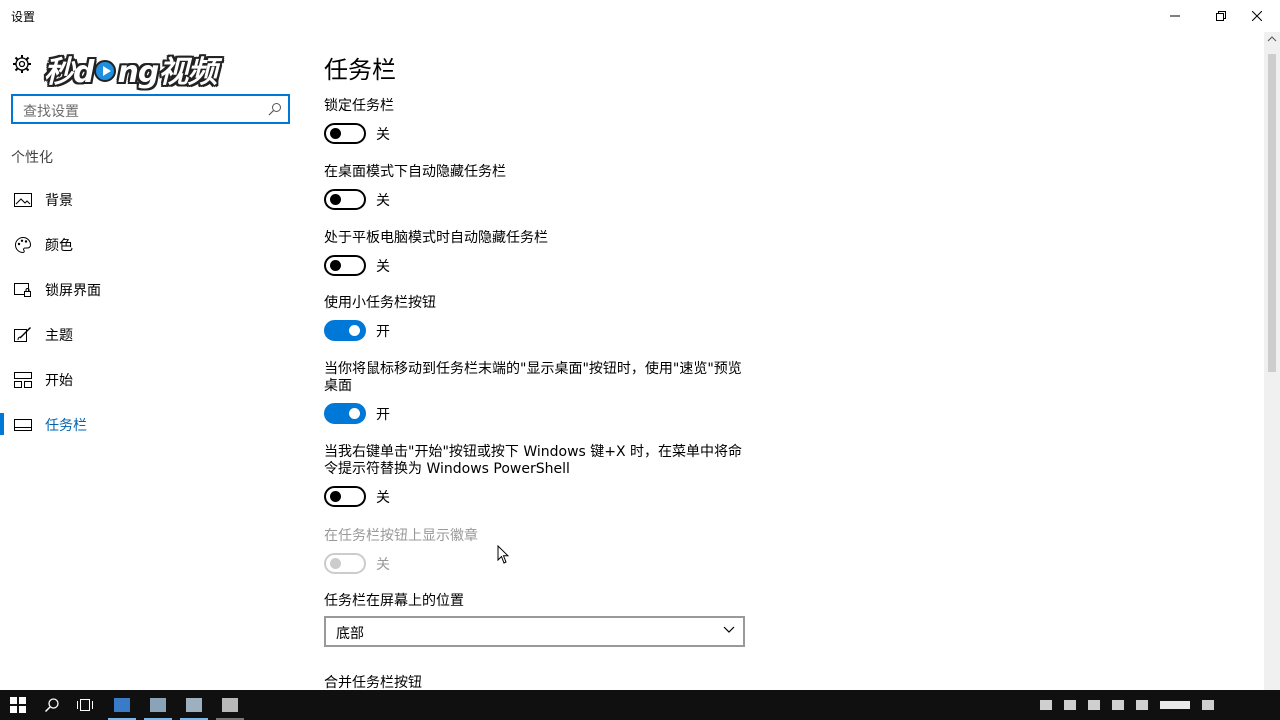  What do you see at coordinates (539, 253) in the screenshot?
I see `setting-autohide-tablet: 处于平板电脑模式时自动隐藏任务栏 关` at bounding box center [539, 253].